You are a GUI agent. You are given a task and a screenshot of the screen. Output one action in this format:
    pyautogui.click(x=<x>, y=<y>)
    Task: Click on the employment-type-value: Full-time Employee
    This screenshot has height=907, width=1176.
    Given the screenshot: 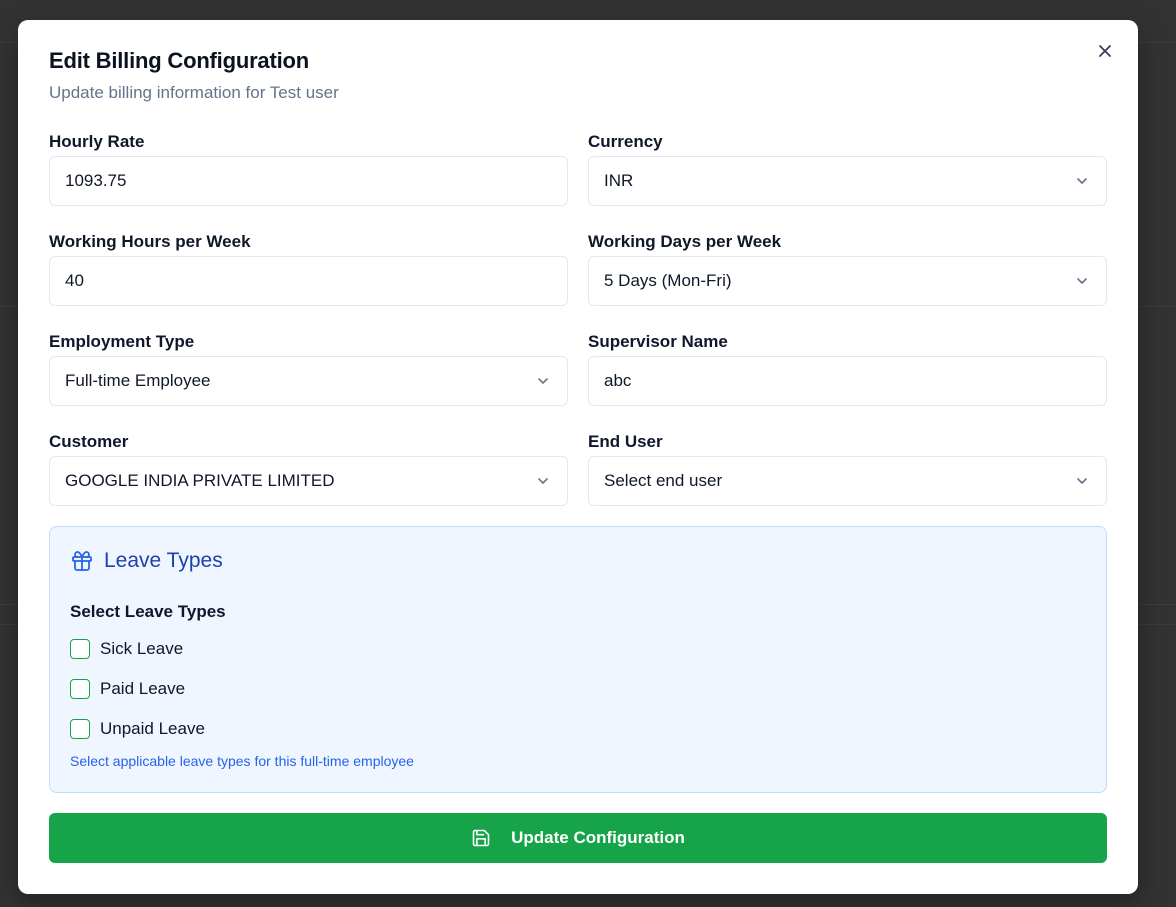 What is the action you would take?
    pyautogui.click(x=138, y=380)
    